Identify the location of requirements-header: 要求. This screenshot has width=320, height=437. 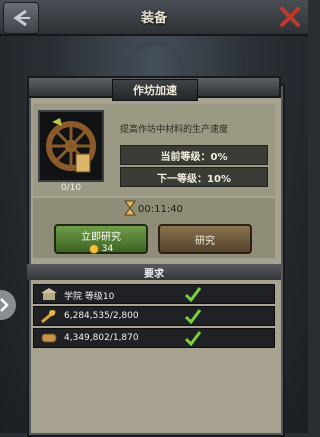
(154, 272).